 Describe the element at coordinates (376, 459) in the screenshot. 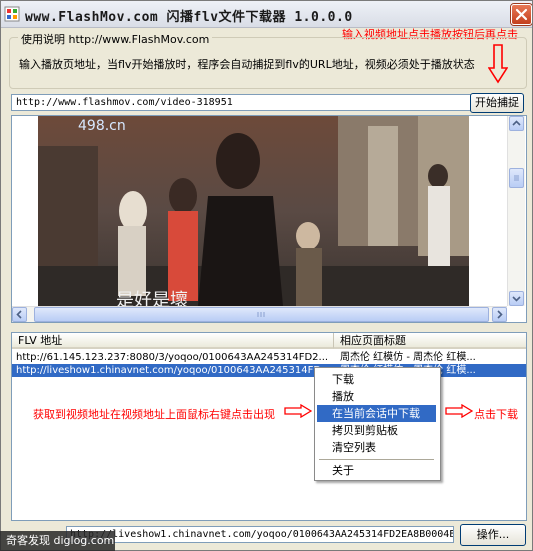

I see `menu-separator` at that location.